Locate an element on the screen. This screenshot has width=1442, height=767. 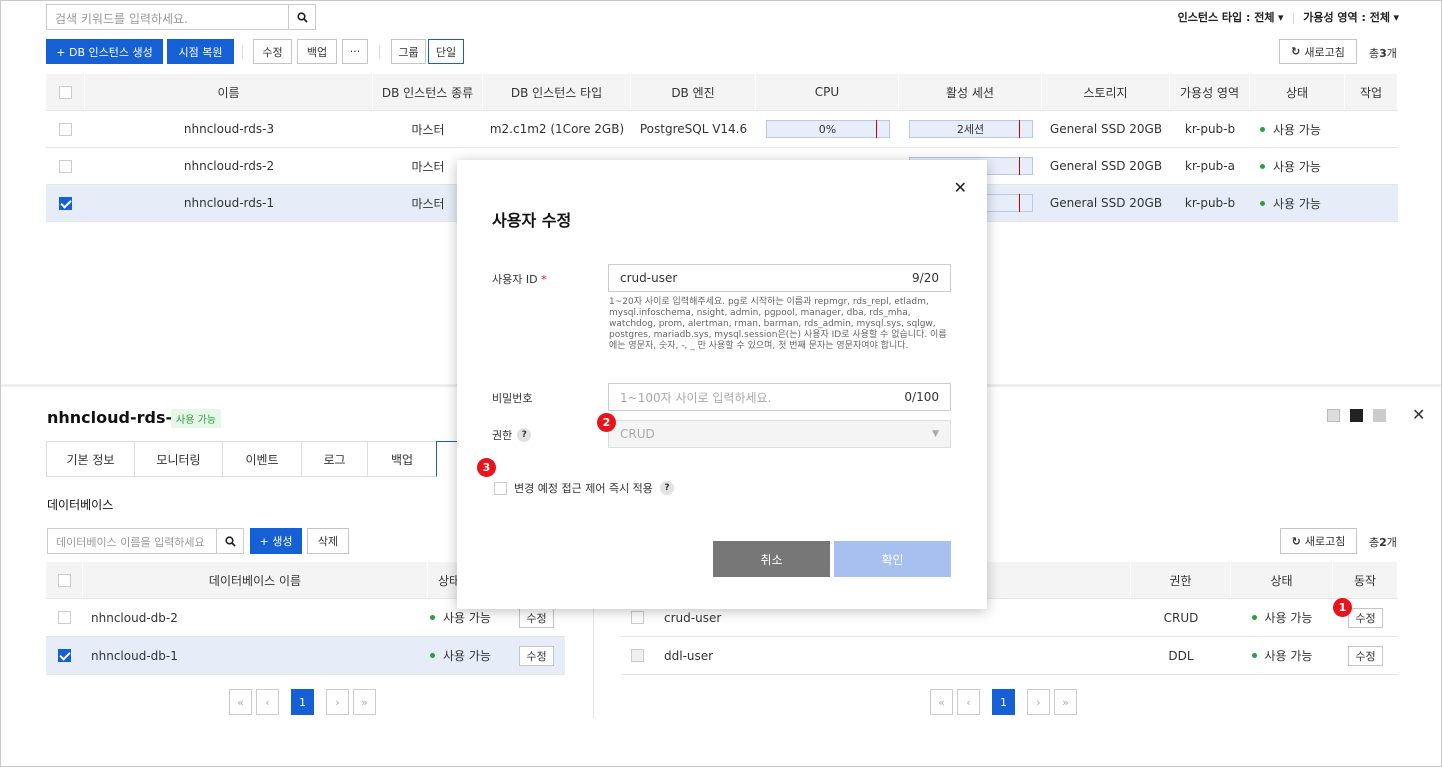
create-database-button: + 생성 is located at coordinates (276, 541).